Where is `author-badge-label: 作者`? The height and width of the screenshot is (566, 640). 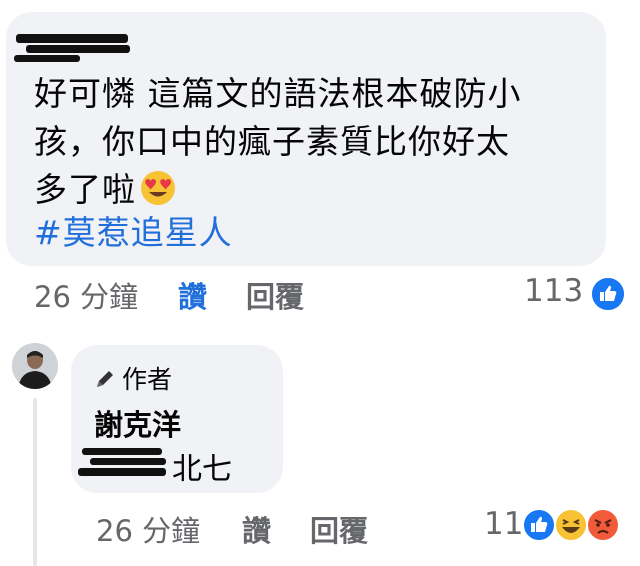 author-badge-label: 作者 is located at coordinates (147, 379).